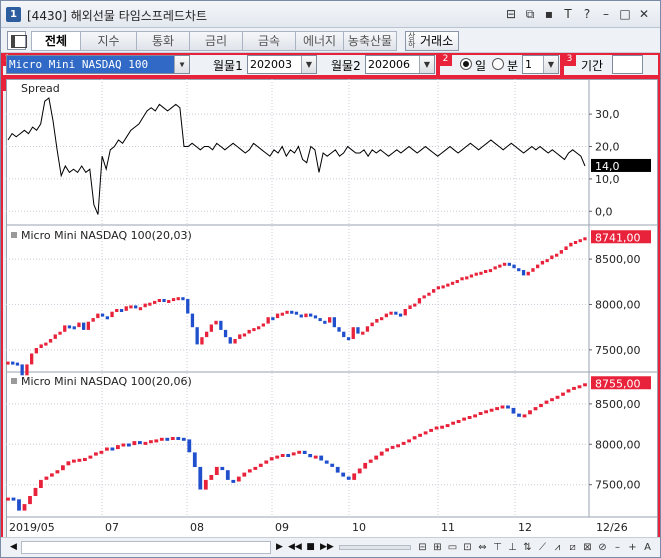  What do you see at coordinates (375, 547) in the screenshot?
I see `zoom-slider` at bounding box center [375, 547].